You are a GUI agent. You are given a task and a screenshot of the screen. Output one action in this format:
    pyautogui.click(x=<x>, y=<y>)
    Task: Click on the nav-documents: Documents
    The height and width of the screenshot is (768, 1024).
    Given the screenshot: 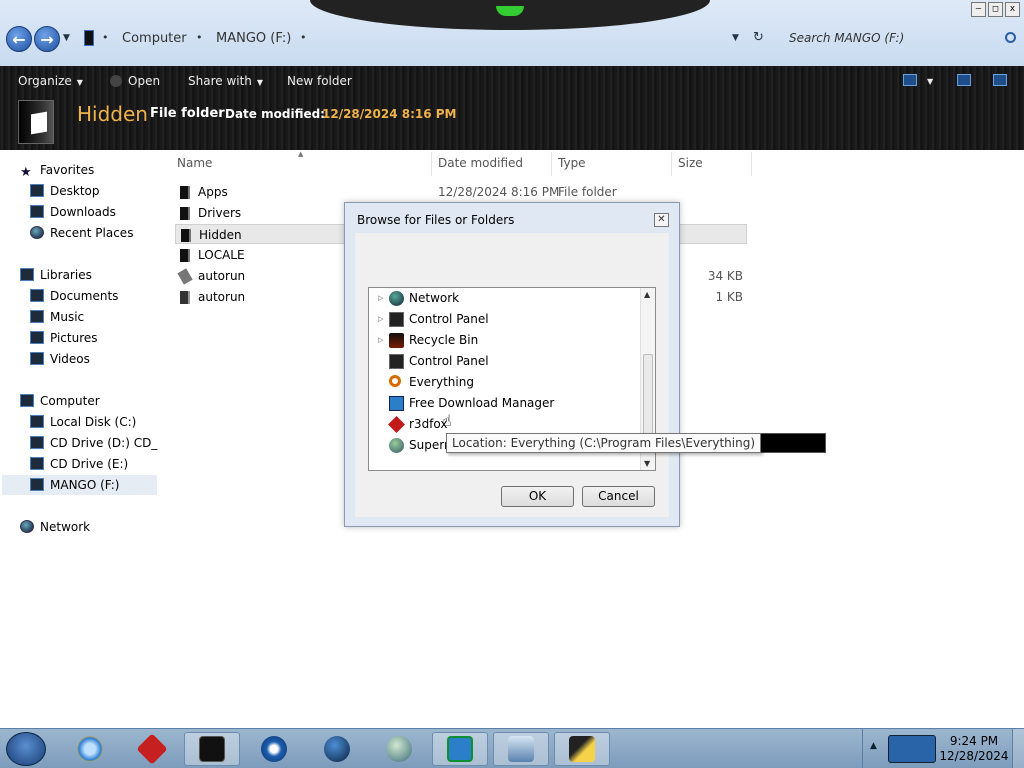 What is the action you would take?
    pyautogui.click(x=74, y=296)
    